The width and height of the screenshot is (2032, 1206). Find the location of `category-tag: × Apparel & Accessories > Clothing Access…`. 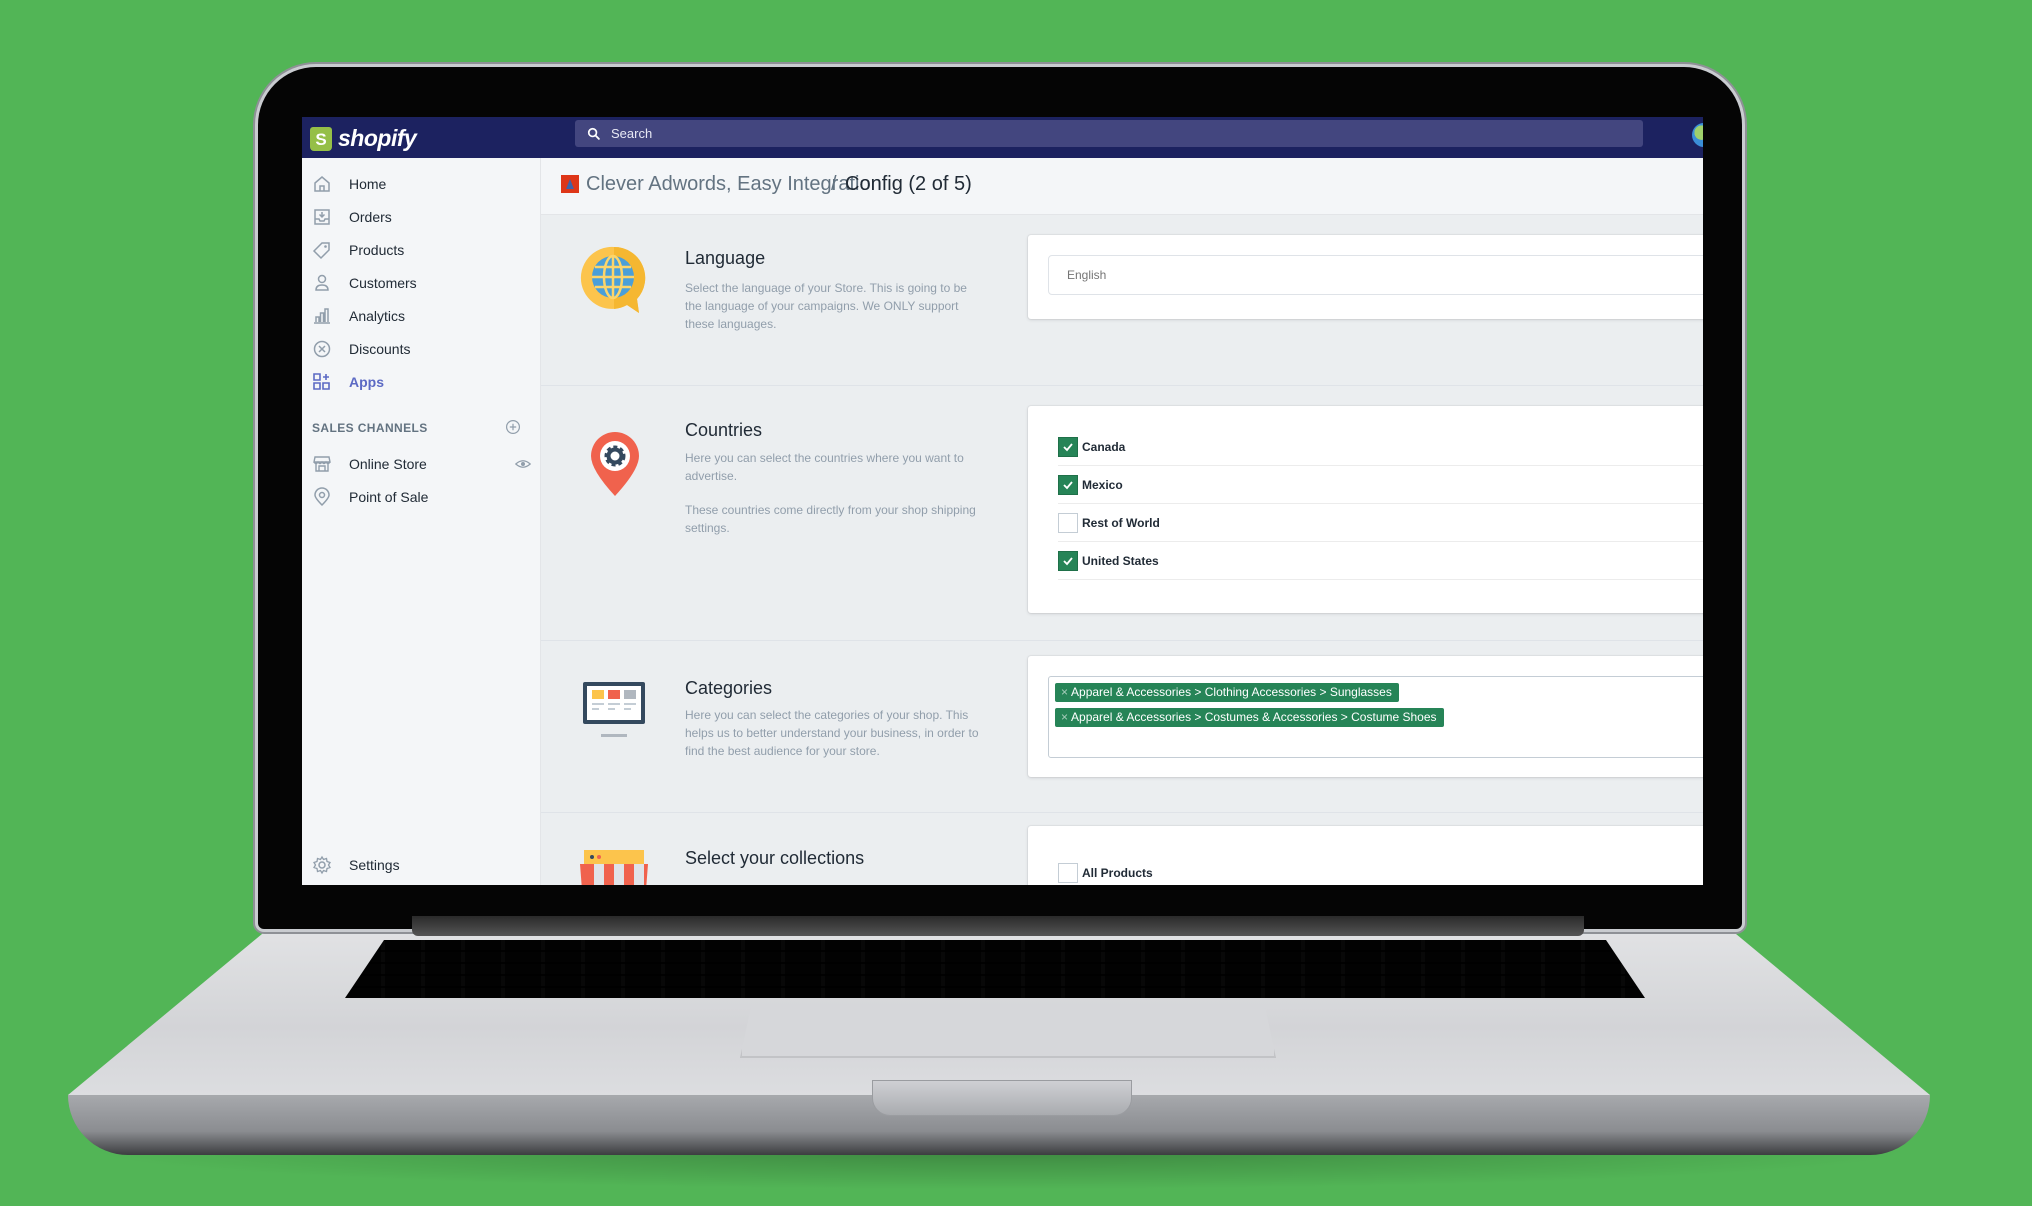

category-tag: × Apparel & Accessories > Clothing Access… is located at coordinates (1227, 692).